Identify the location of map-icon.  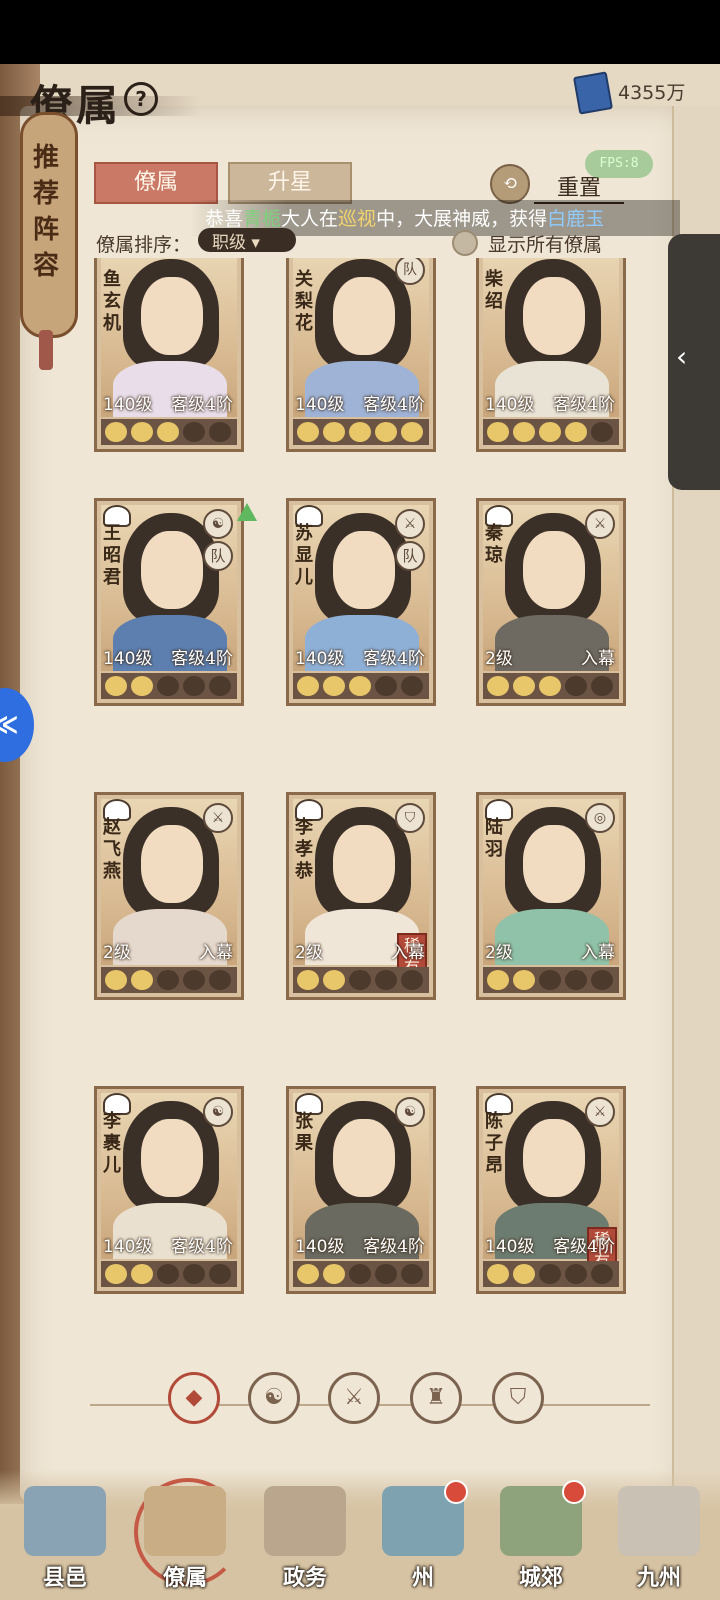
(659, 1521).